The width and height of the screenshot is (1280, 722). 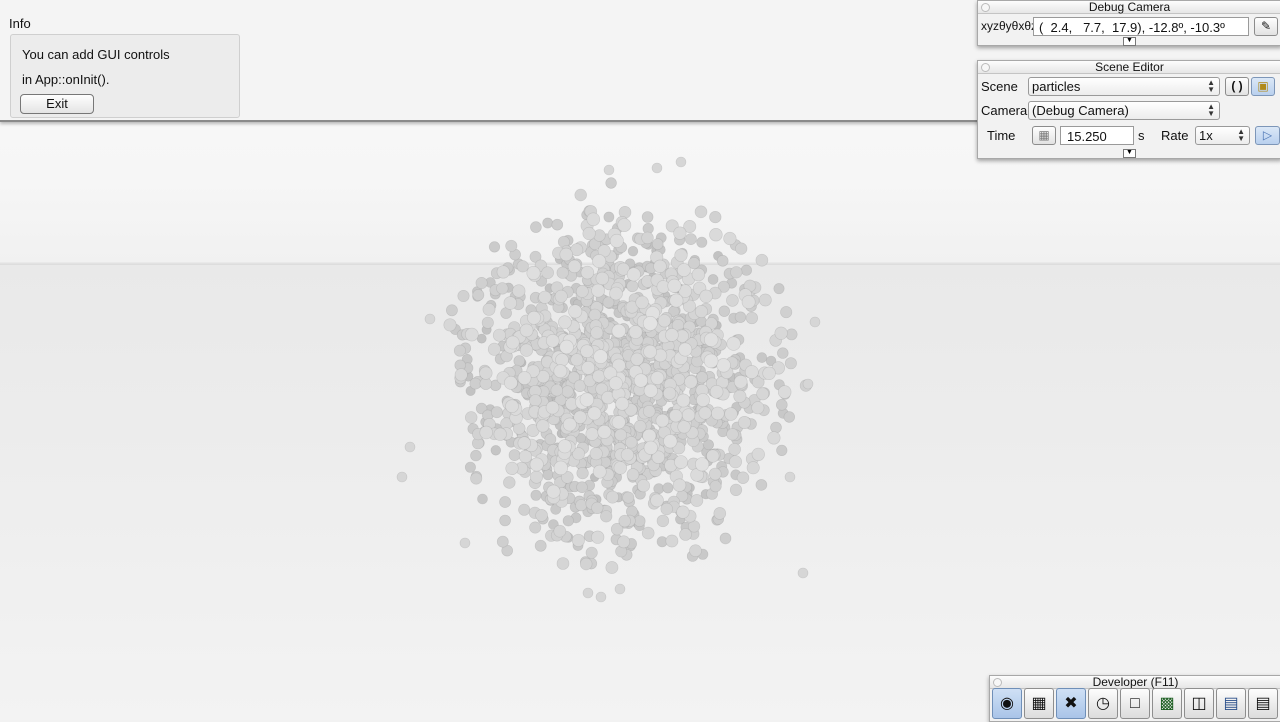 What do you see at coordinates (1103, 703) in the screenshot?
I see `clock-button: ◷` at bounding box center [1103, 703].